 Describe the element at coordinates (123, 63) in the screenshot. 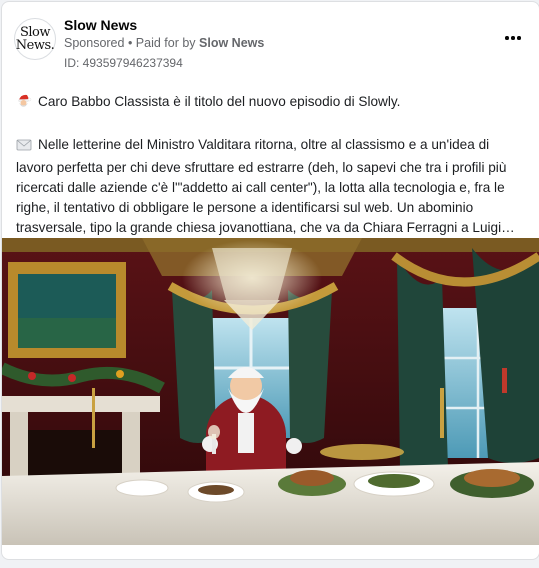

I see `ad-id: ID: 493597946237394` at that location.